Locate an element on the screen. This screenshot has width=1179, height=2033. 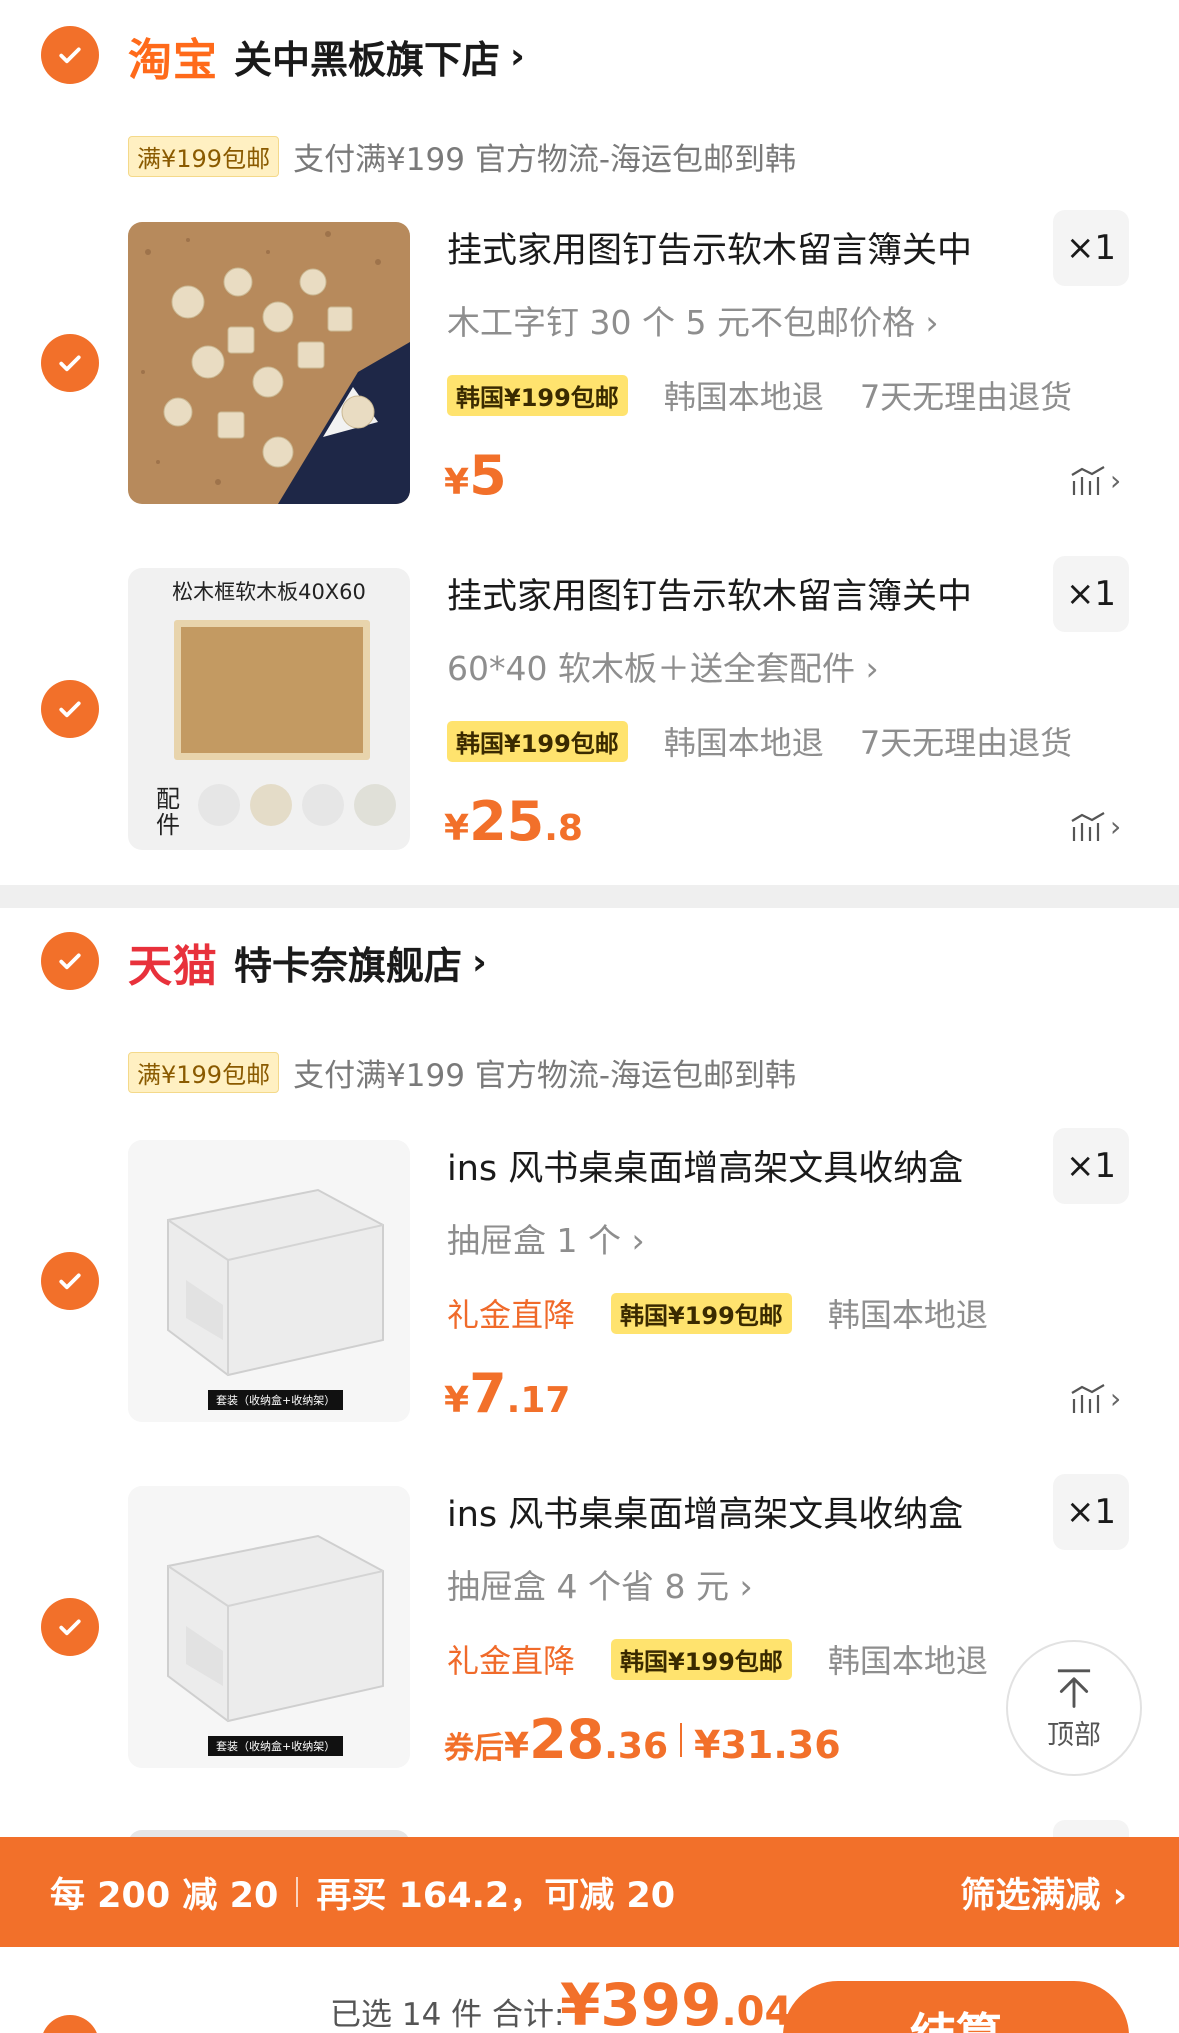
coupon-price-label: 券后 is located at coordinates (474, 1748).